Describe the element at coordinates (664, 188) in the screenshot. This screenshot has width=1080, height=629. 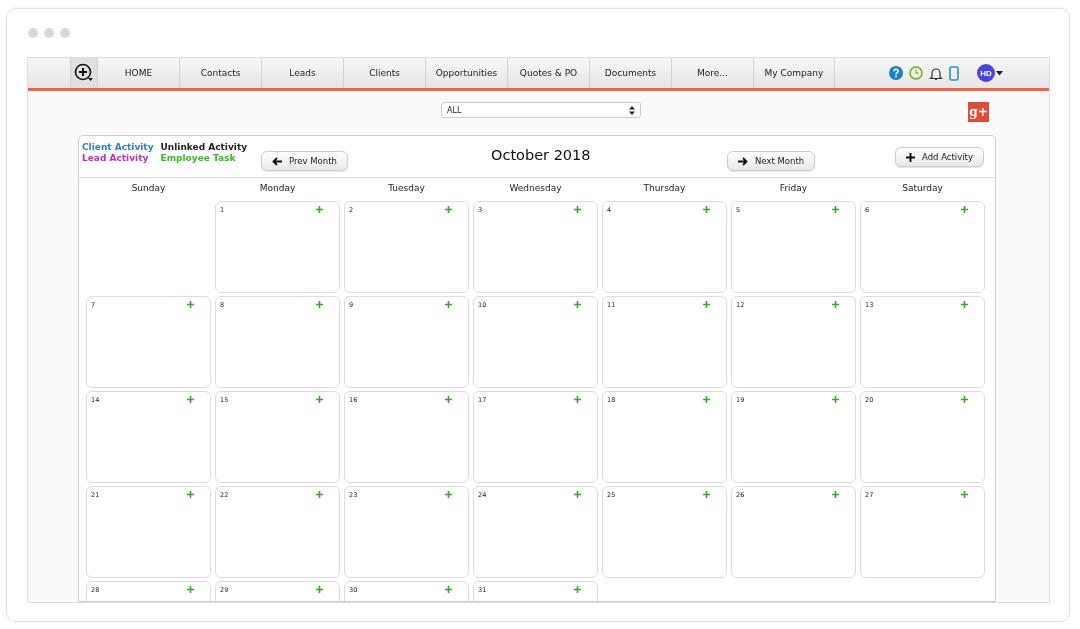
I see `weekday-header: Thursday` at that location.